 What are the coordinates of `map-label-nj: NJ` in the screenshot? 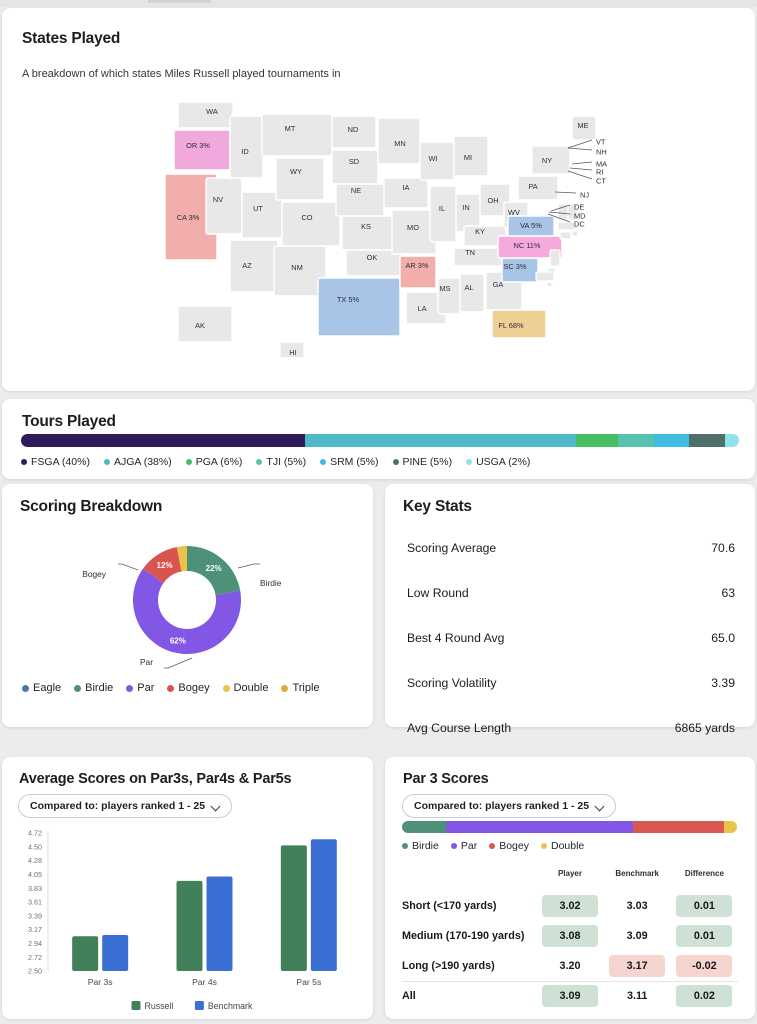 It's located at (584, 195).